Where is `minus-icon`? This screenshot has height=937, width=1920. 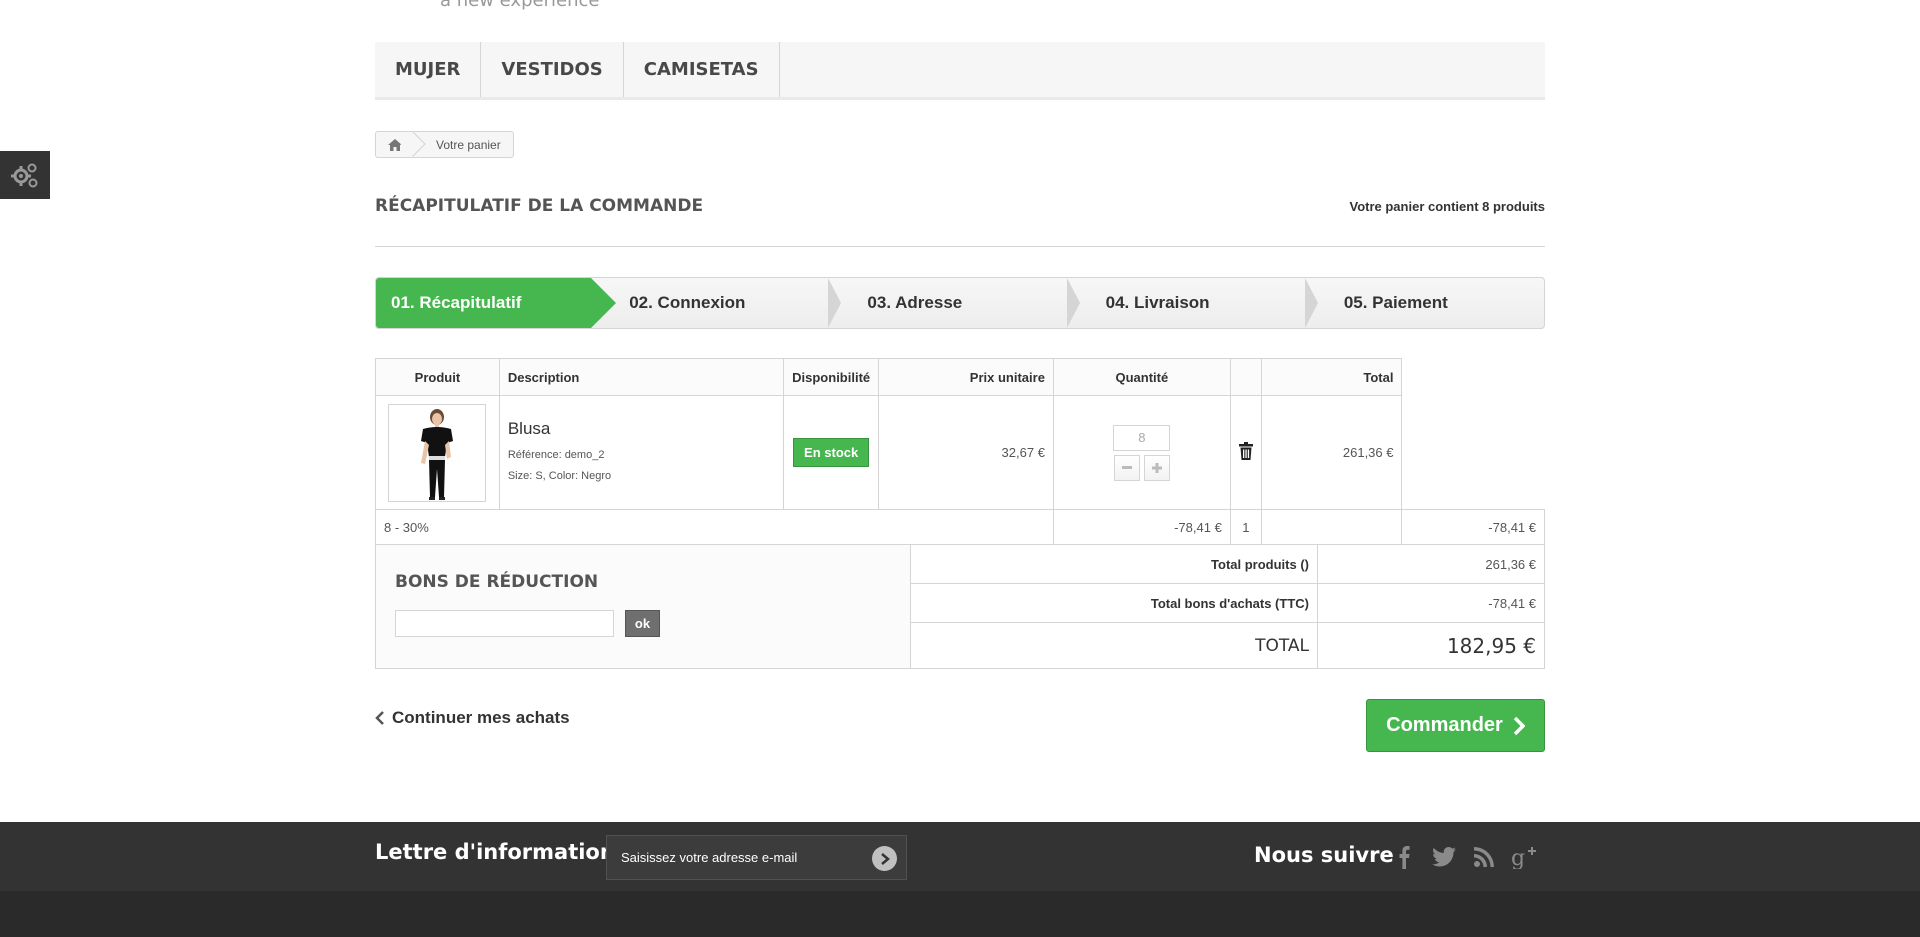 minus-icon is located at coordinates (1126, 467).